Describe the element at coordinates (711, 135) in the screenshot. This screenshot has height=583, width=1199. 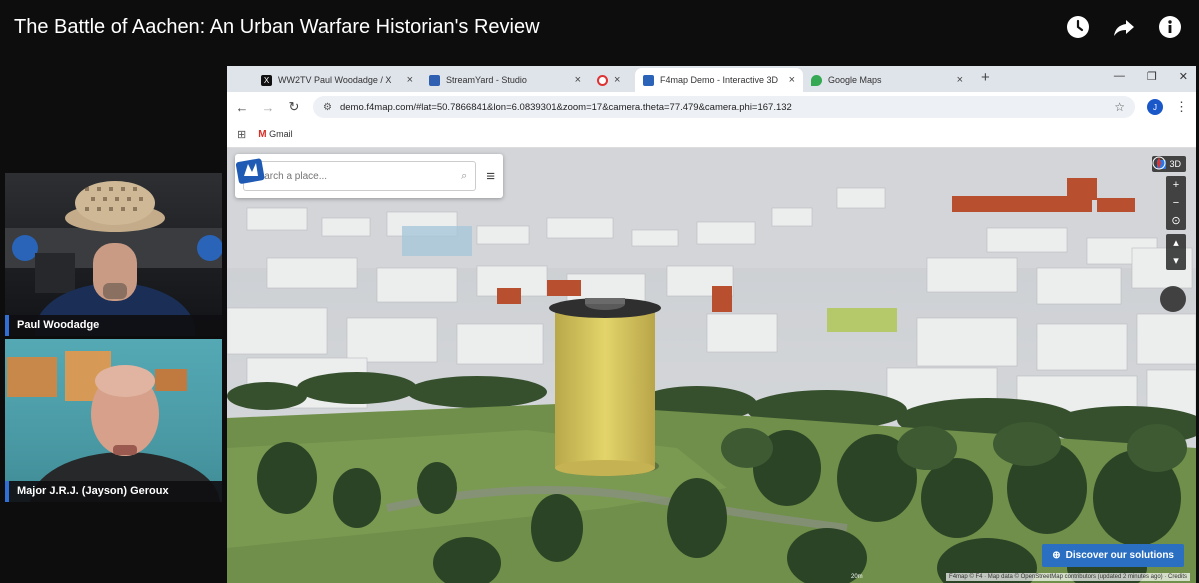
I see `bookmarks-bar: ⊞ M Gmail` at that location.